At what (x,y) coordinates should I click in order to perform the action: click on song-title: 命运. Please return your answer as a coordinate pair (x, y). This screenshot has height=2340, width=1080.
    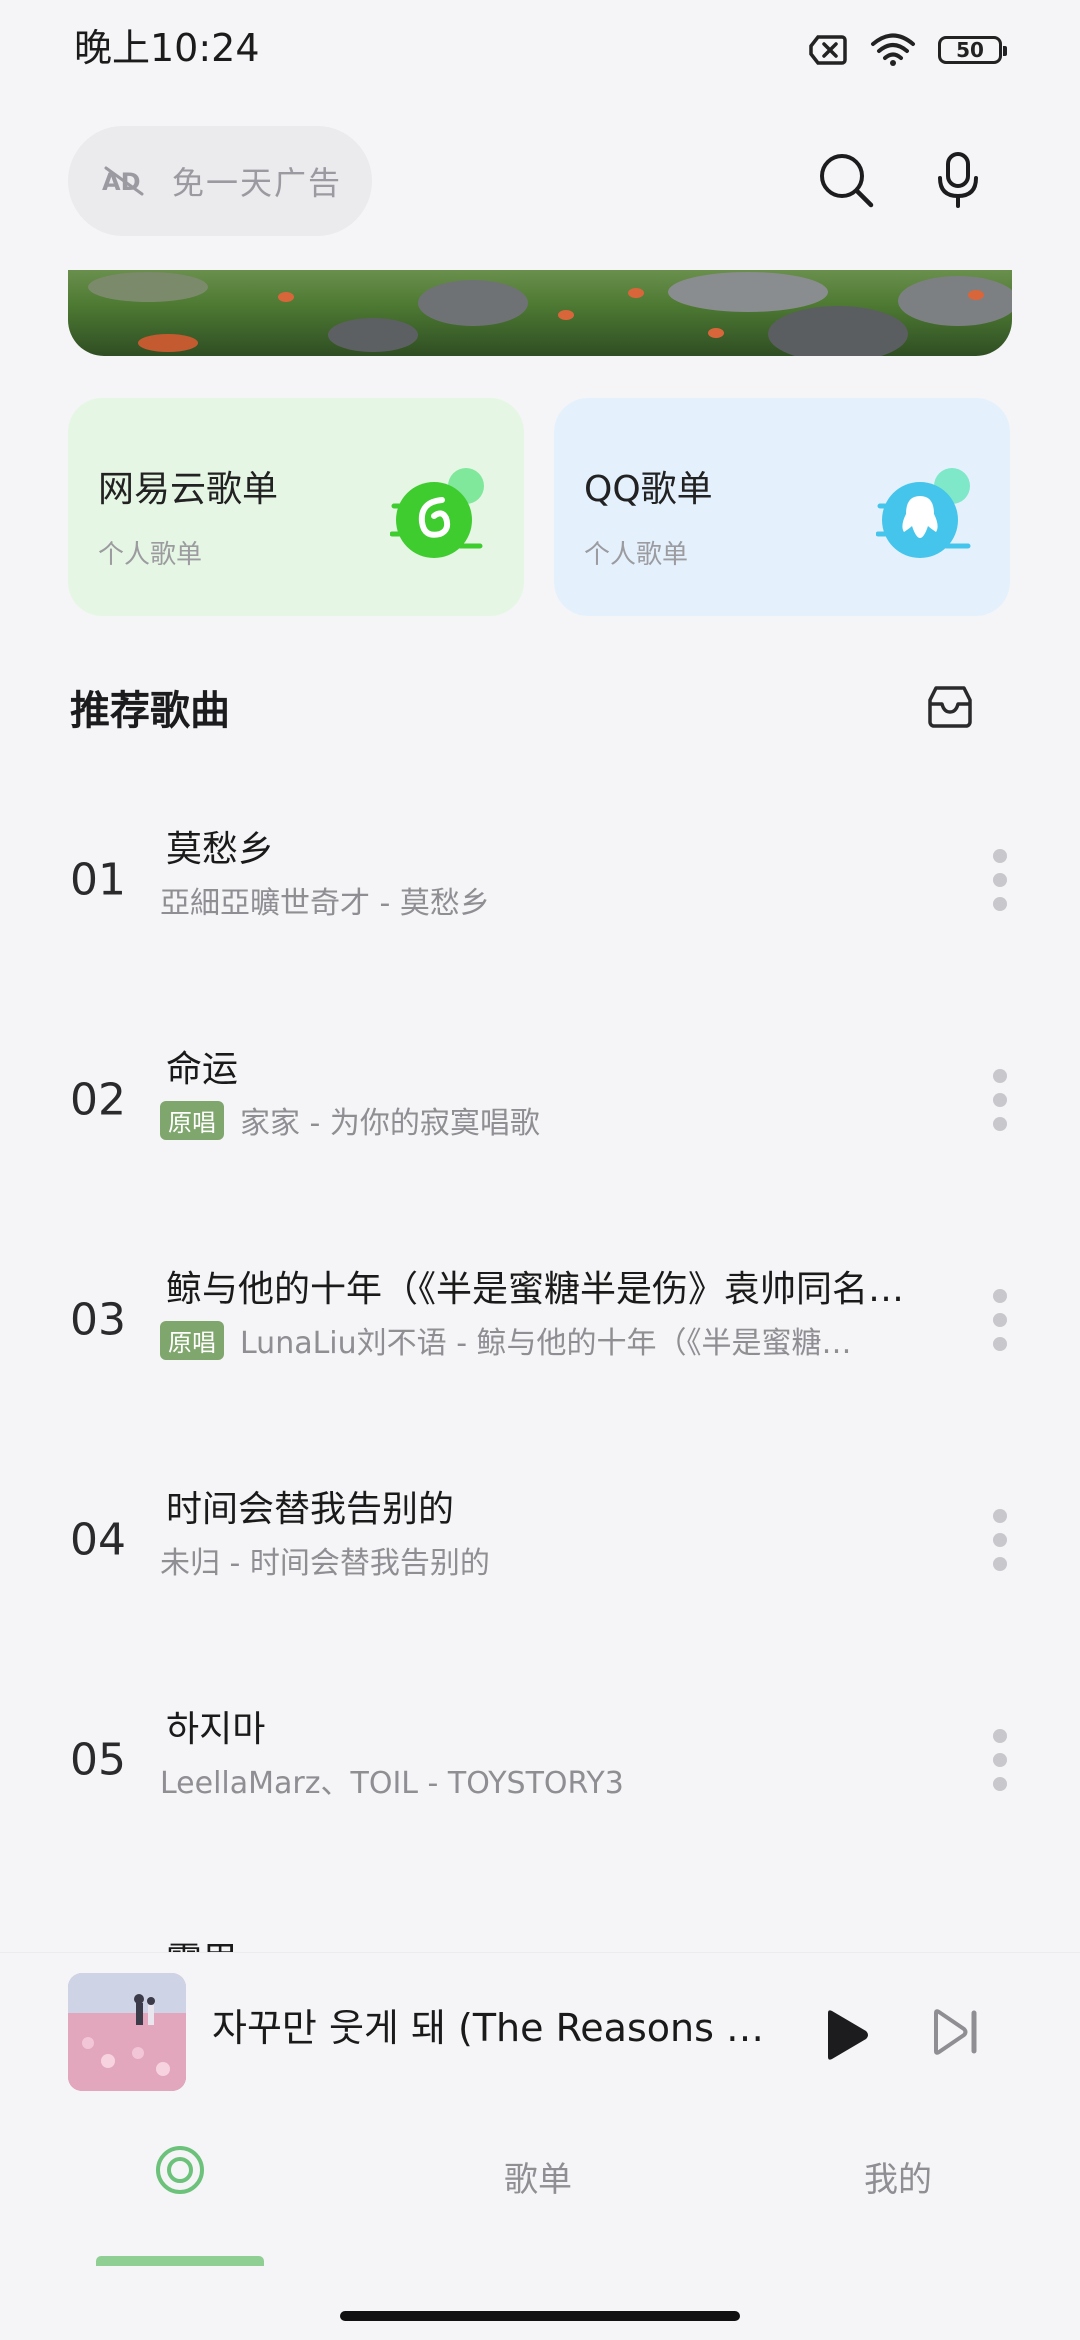
    Looking at the image, I should click on (202, 1069).